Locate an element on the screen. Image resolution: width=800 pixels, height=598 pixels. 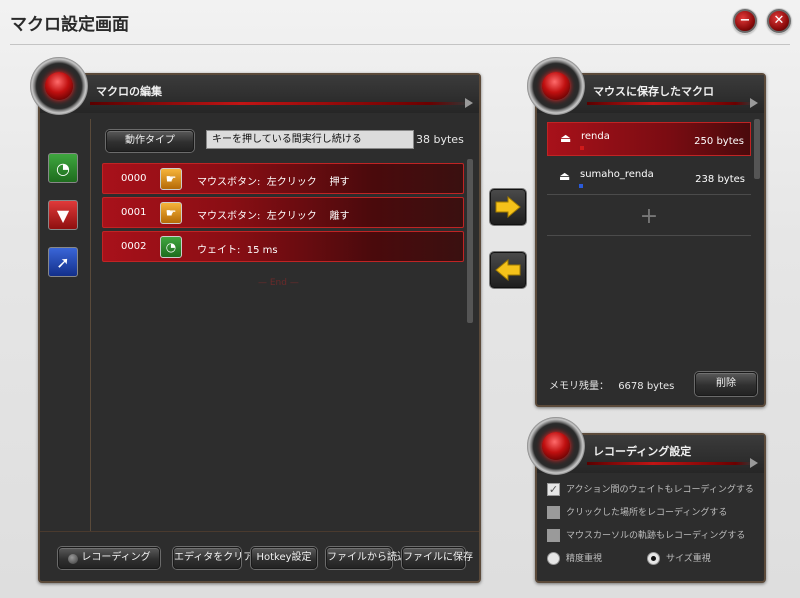
radio-icon is located at coordinates (553, 558).